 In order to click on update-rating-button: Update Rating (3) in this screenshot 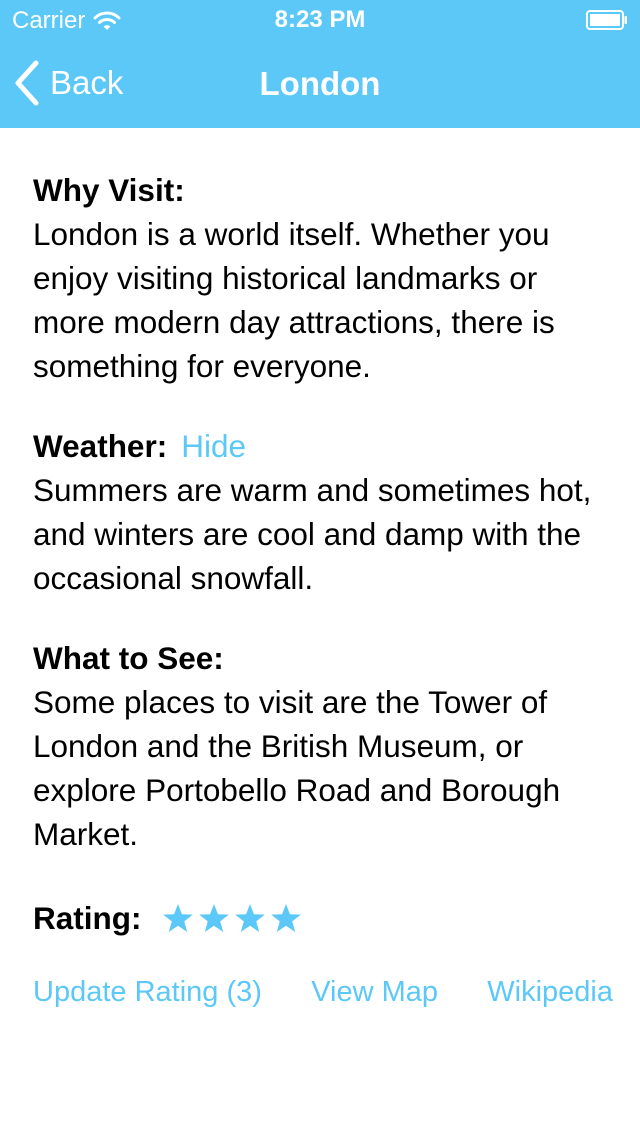, I will do `click(147, 992)`.